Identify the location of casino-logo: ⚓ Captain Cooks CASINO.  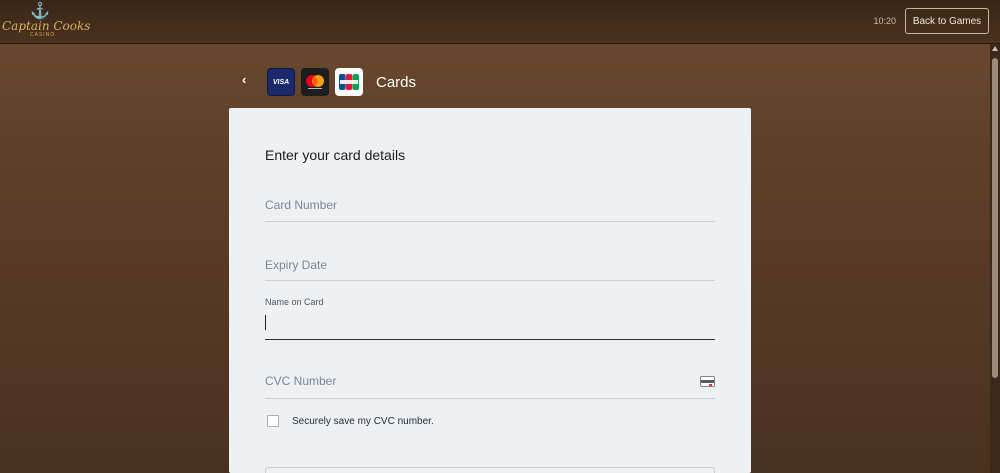
(46, 21).